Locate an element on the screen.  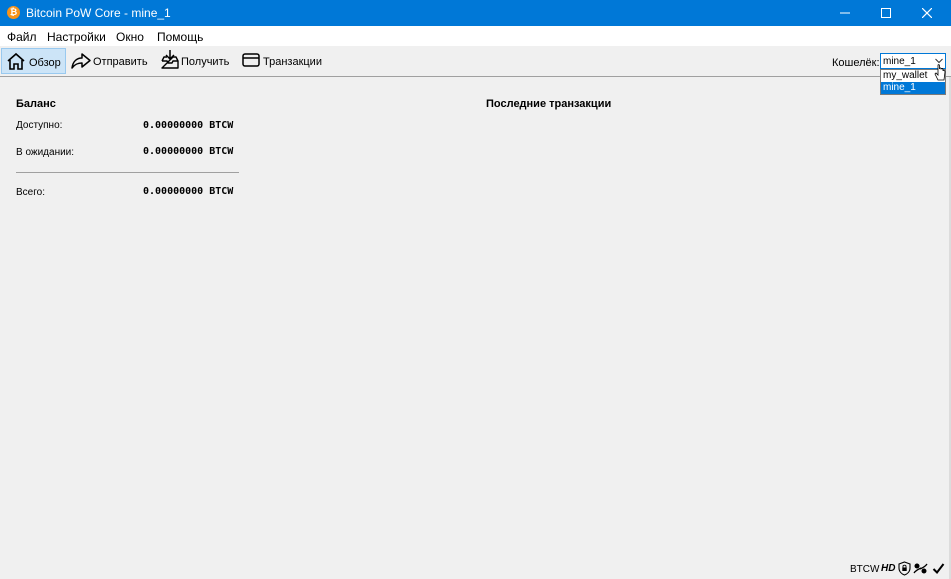
bitcoin-app-icon: ₿ is located at coordinates (13, 12).